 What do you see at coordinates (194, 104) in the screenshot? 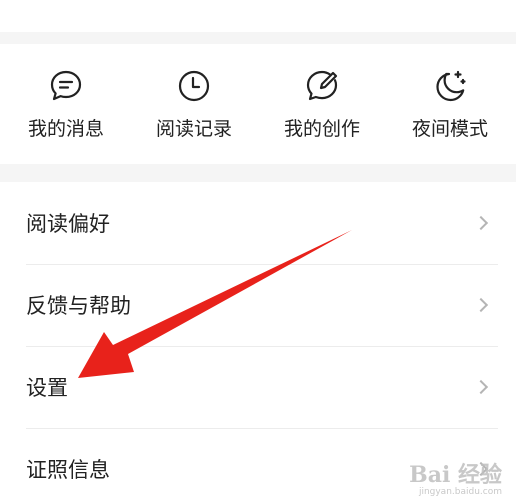
I see `quick-action-reading-history: 阅读记录` at bounding box center [194, 104].